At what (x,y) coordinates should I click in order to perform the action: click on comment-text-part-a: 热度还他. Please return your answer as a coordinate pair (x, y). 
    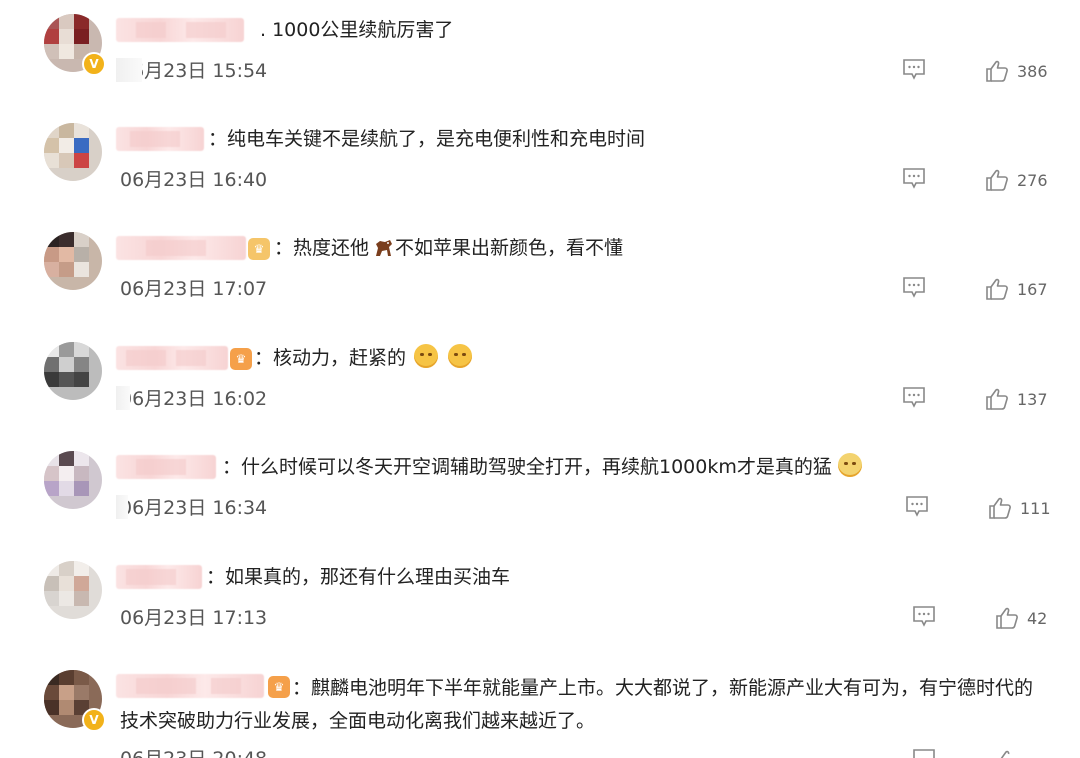
    Looking at the image, I should click on (331, 248).